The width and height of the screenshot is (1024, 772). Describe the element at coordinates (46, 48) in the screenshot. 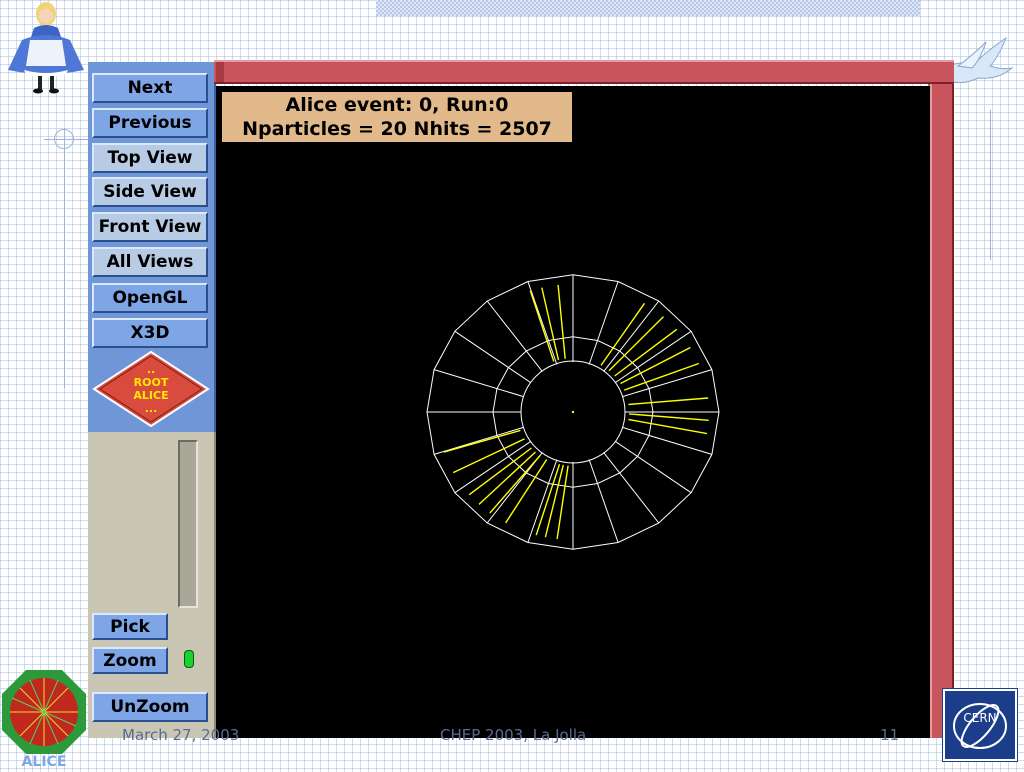

I see `alice-illustration-icon` at that location.